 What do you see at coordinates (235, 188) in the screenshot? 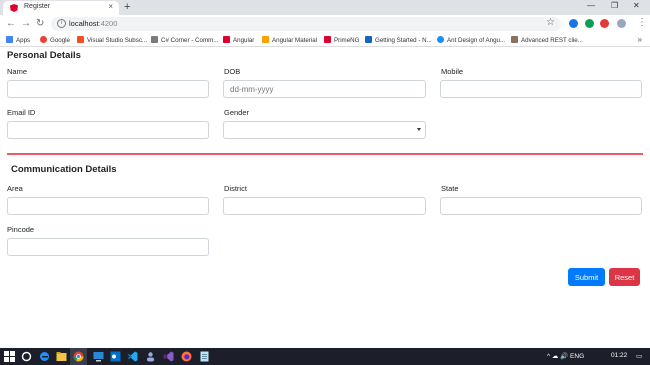
I see `district-label: District` at bounding box center [235, 188].